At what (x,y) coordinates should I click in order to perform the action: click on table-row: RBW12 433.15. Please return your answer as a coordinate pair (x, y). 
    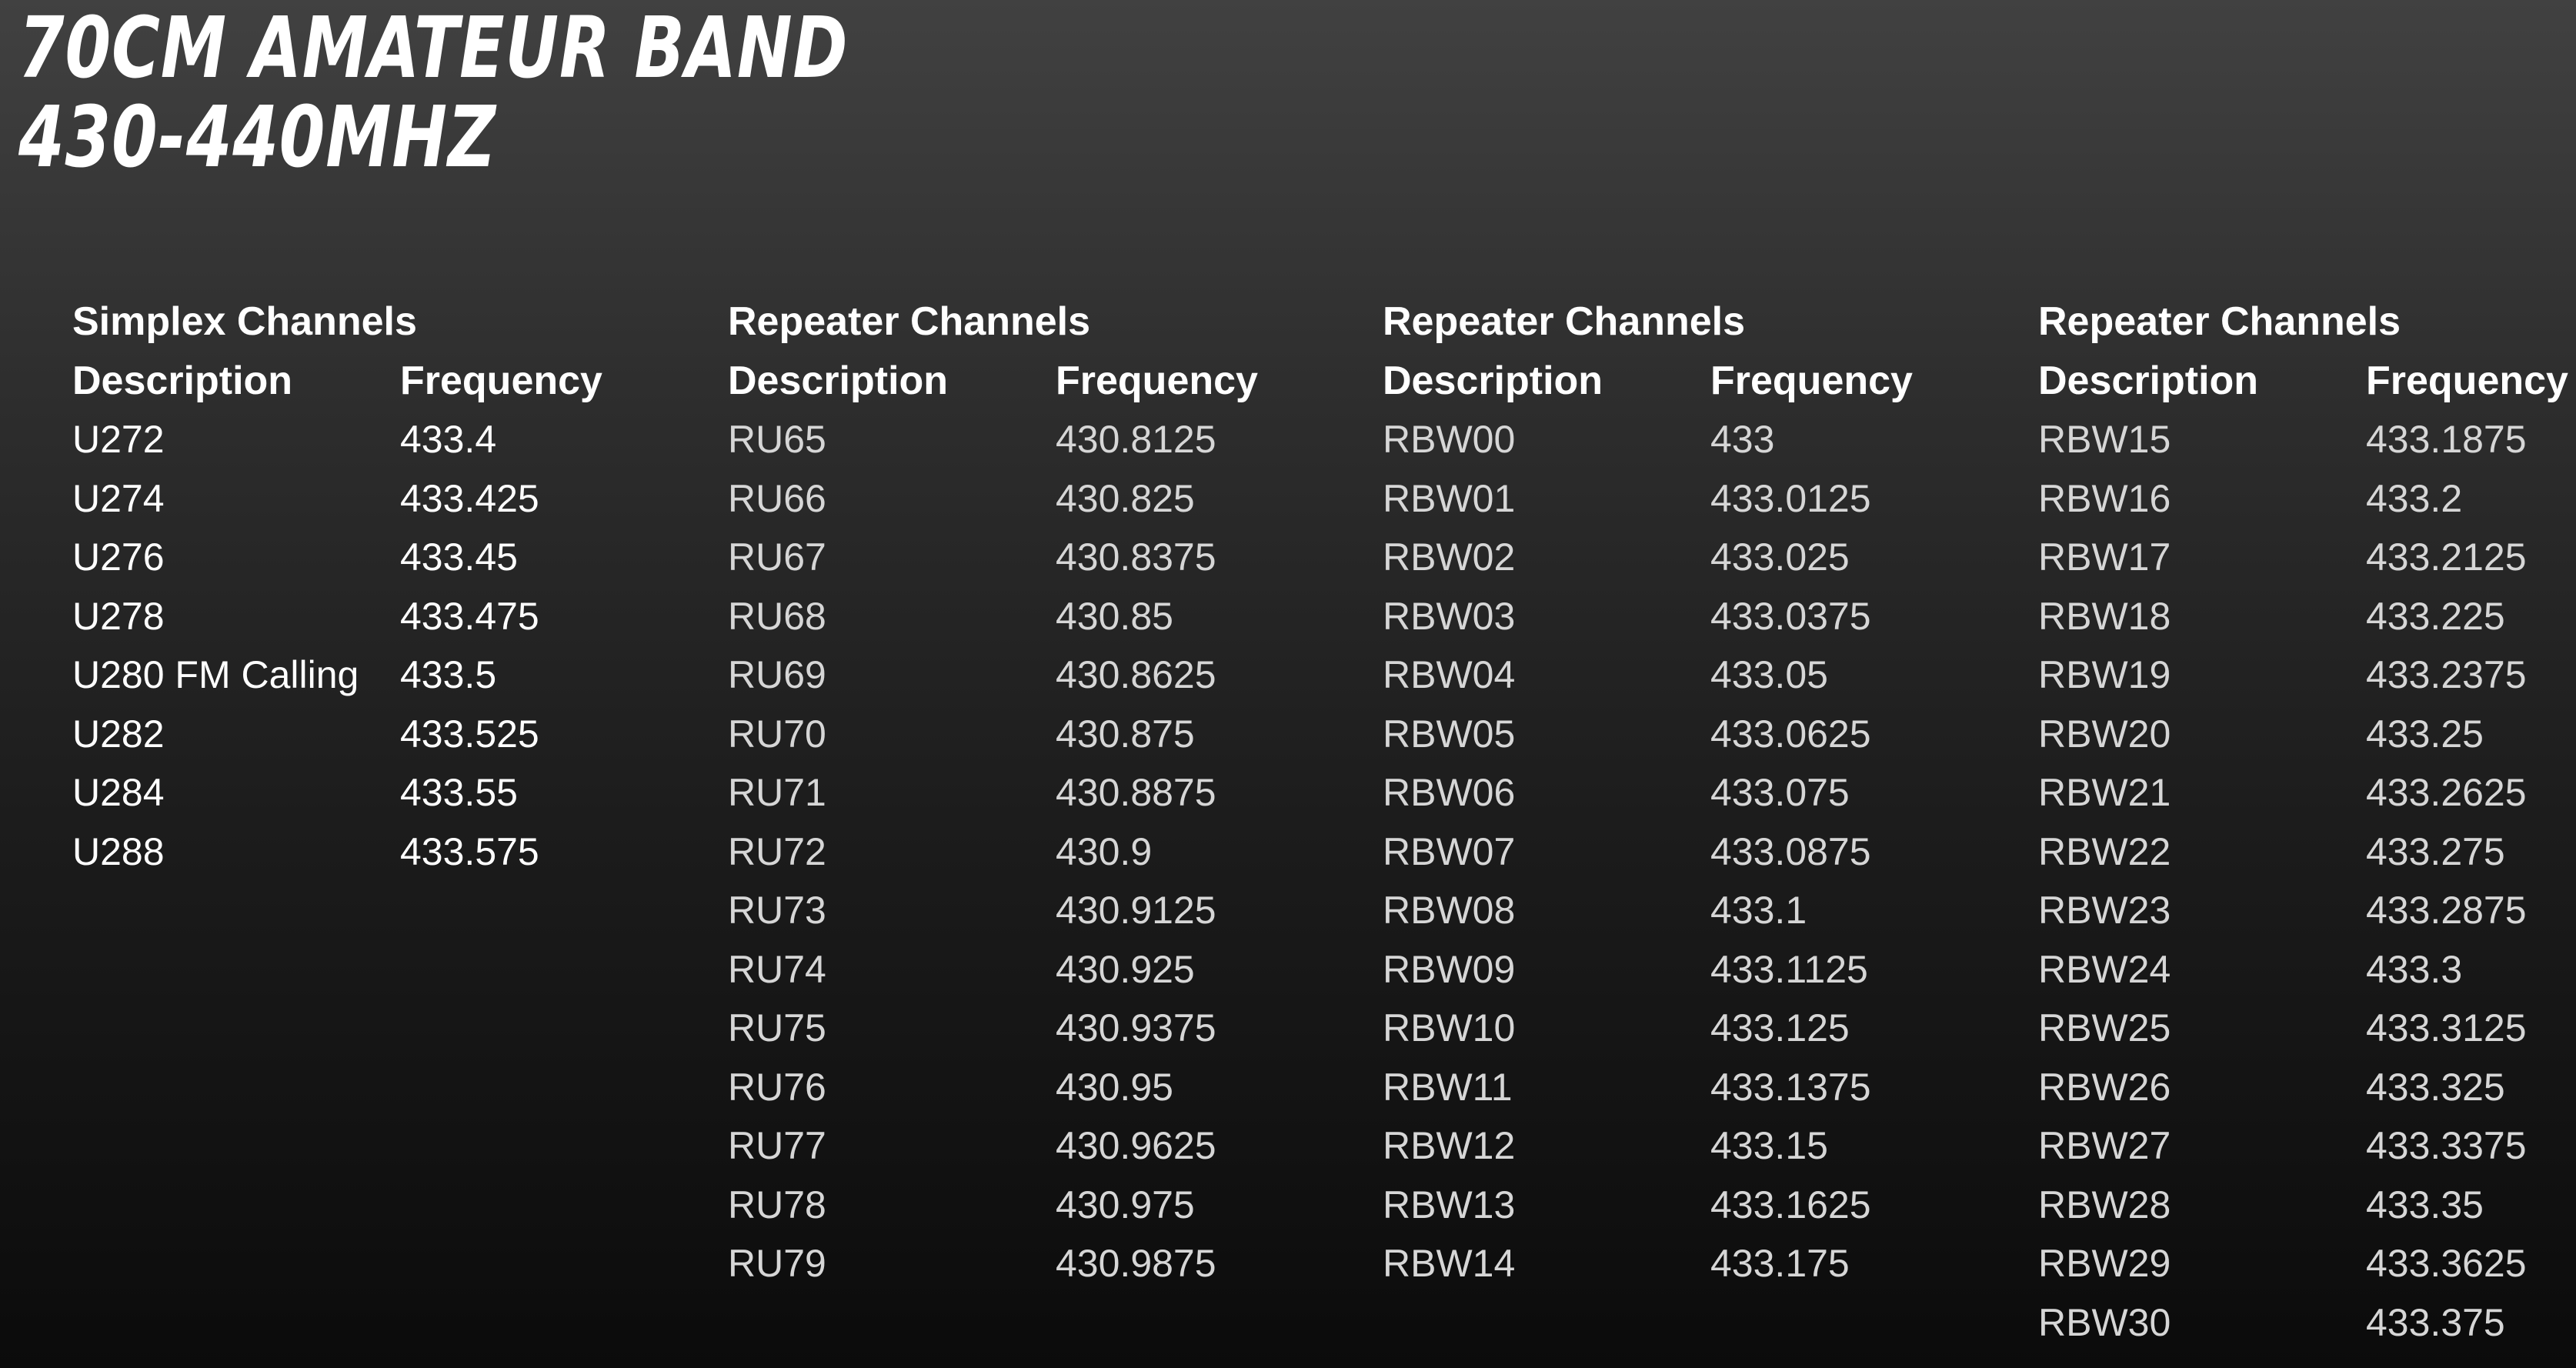
    Looking at the image, I should click on (1648, 1146).